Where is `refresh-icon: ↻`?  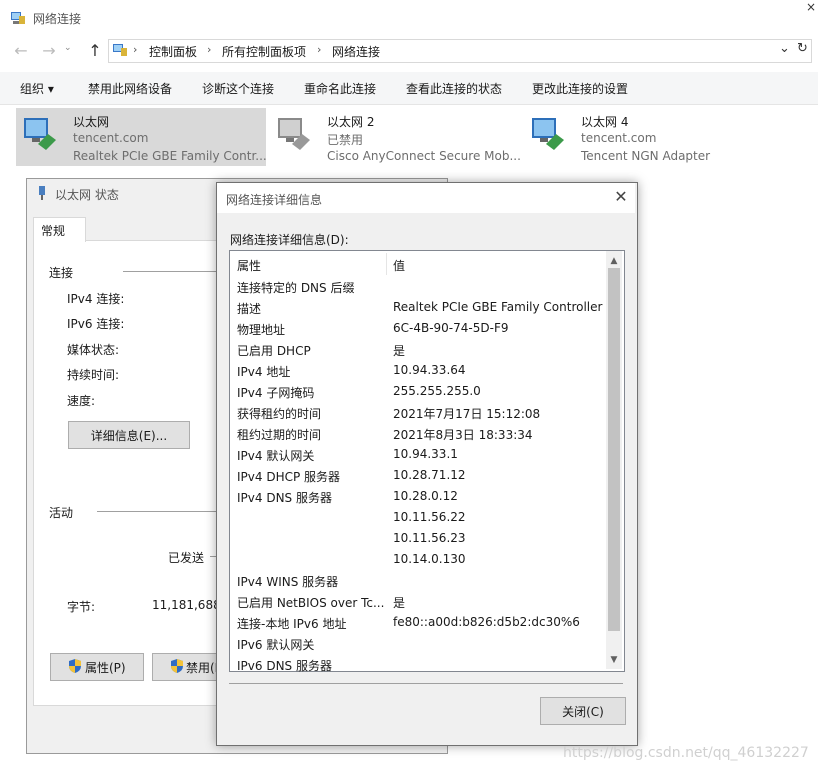
refresh-icon: ↻ is located at coordinates (802, 48).